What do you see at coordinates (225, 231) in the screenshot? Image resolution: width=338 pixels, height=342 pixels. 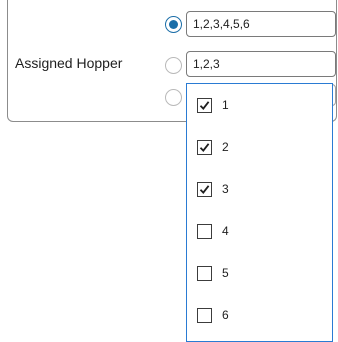 I see `option-label: 4` at bounding box center [225, 231].